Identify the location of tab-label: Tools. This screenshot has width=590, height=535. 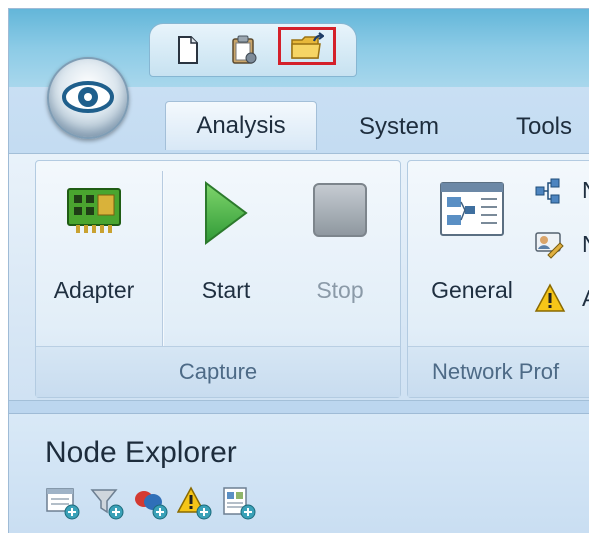
(544, 126).